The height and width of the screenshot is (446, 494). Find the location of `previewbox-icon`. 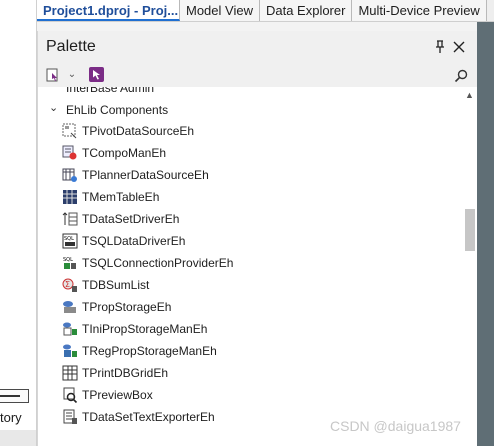

previewbox-icon is located at coordinates (70, 395).